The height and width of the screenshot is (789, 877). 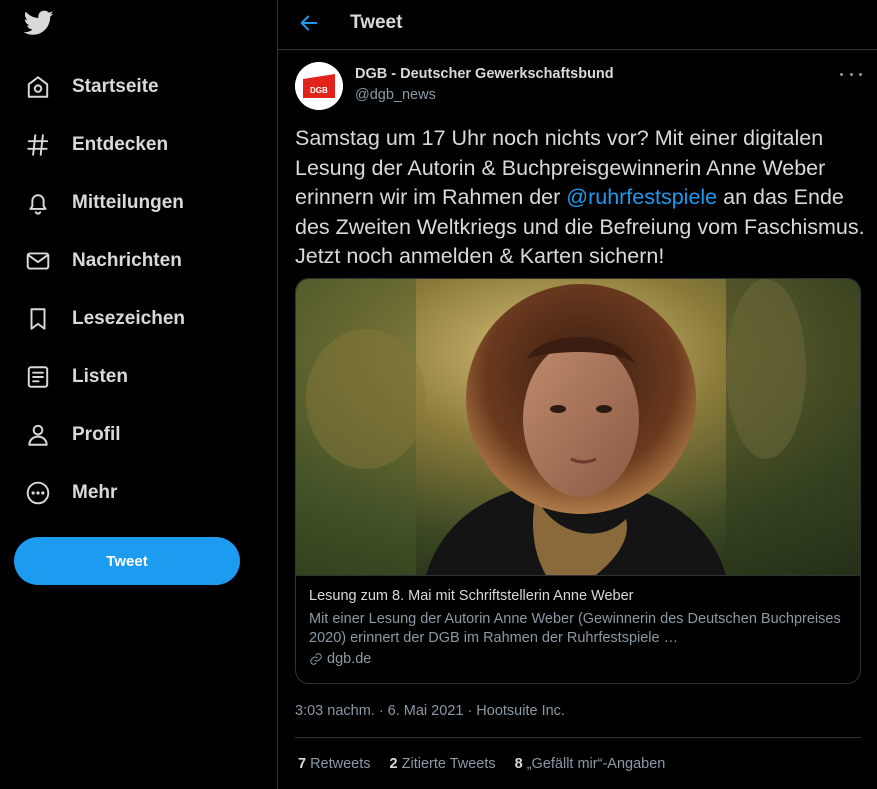 I want to click on back-button, so click(x=310, y=24).